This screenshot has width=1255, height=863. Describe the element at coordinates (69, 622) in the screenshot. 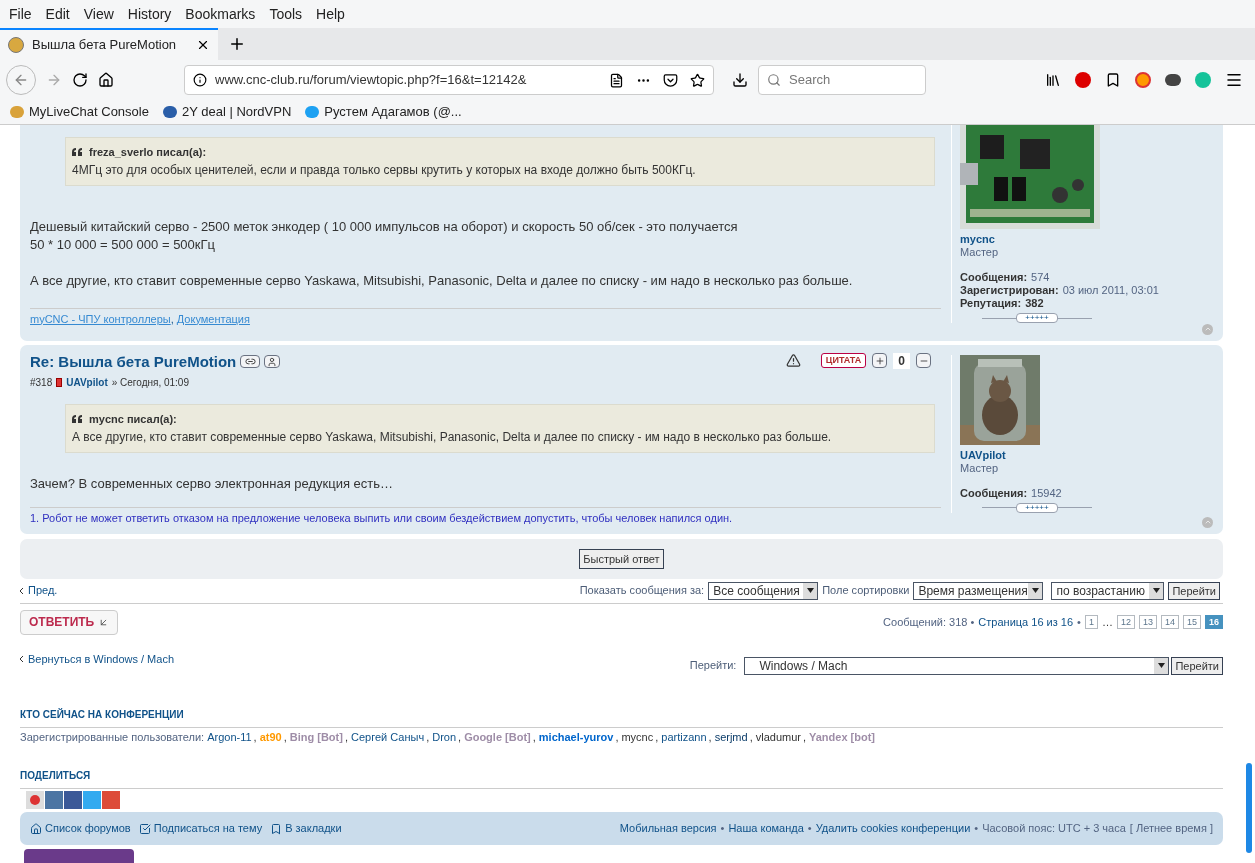

I see `reply-button: ОТВЕТИТЬ` at that location.